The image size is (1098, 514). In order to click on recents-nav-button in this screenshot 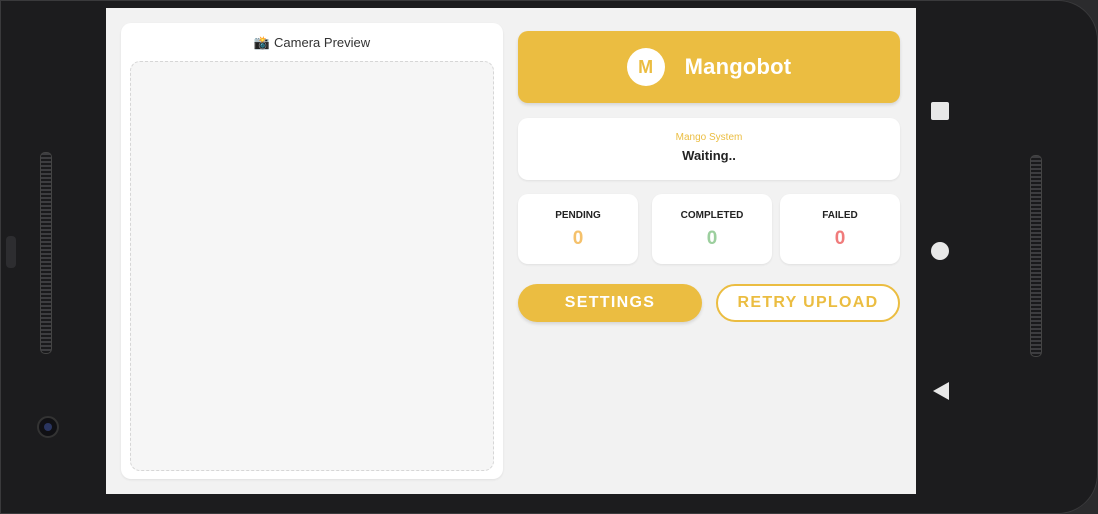, I will do `click(940, 111)`.